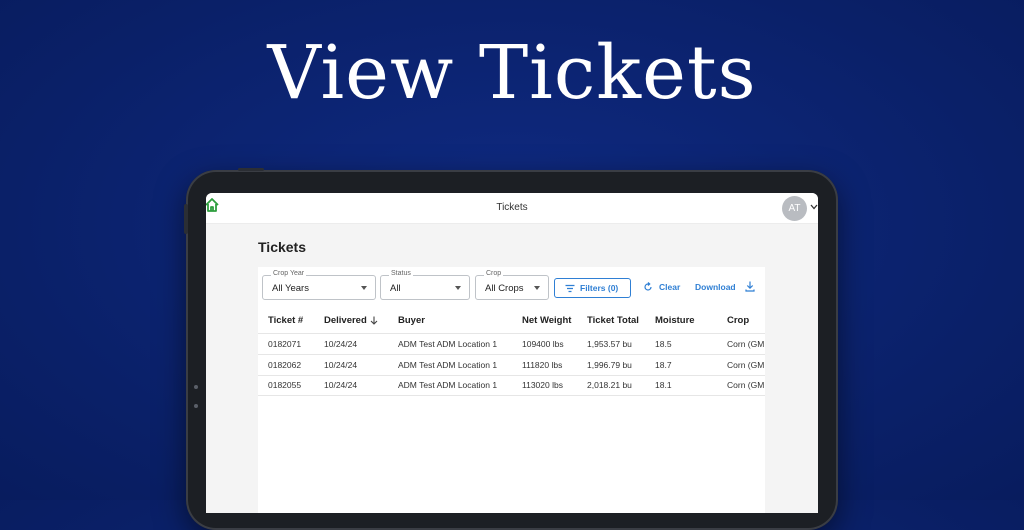 This screenshot has height=530, width=1024. What do you see at coordinates (411, 320) in the screenshot?
I see `column-header-buyer: Buyer` at bounding box center [411, 320].